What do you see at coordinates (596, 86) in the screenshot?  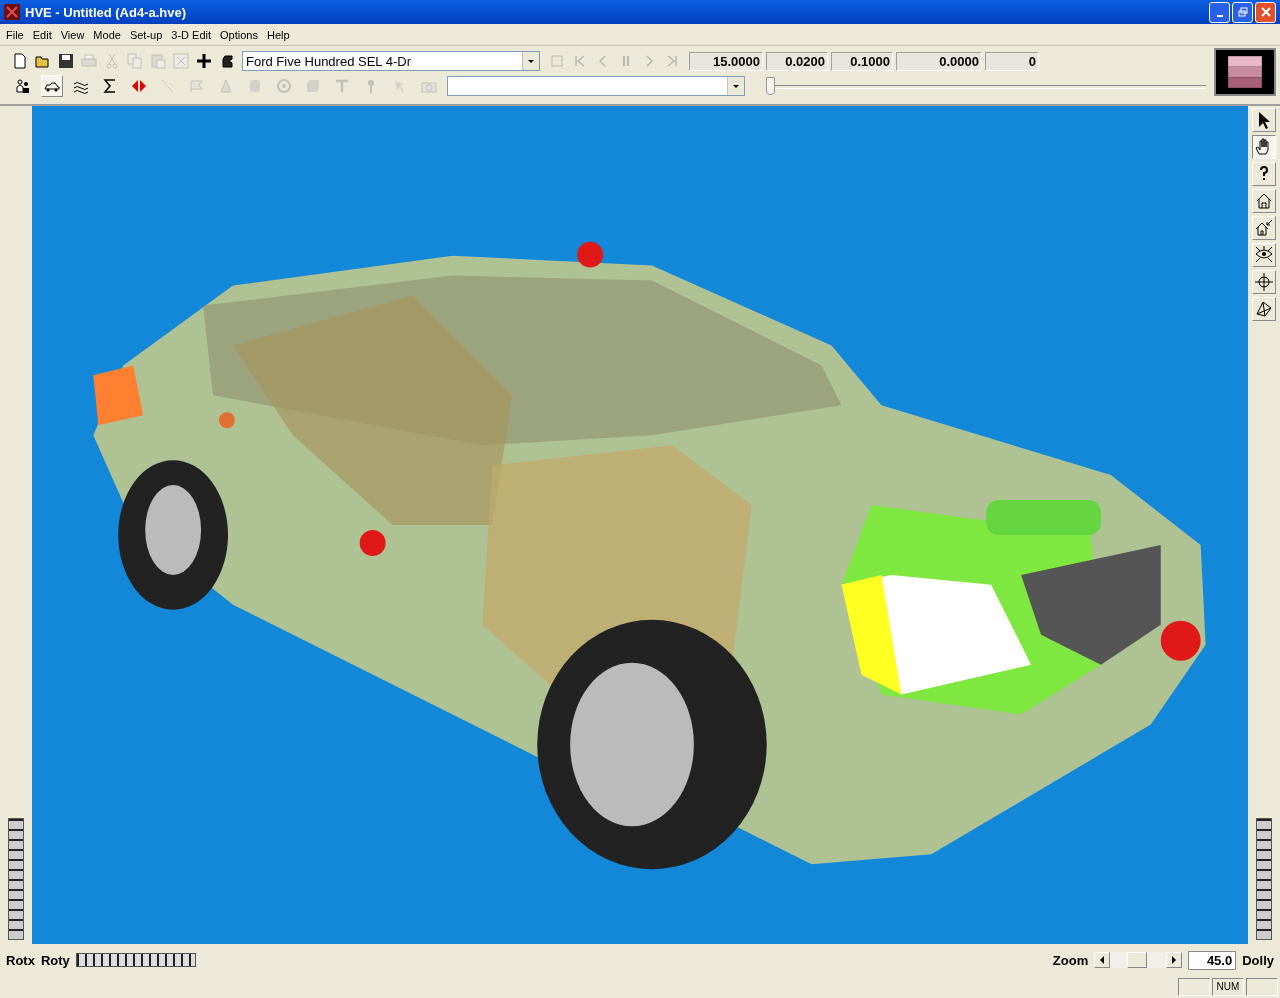 I see `dropdown` at bounding box center [596, 86].